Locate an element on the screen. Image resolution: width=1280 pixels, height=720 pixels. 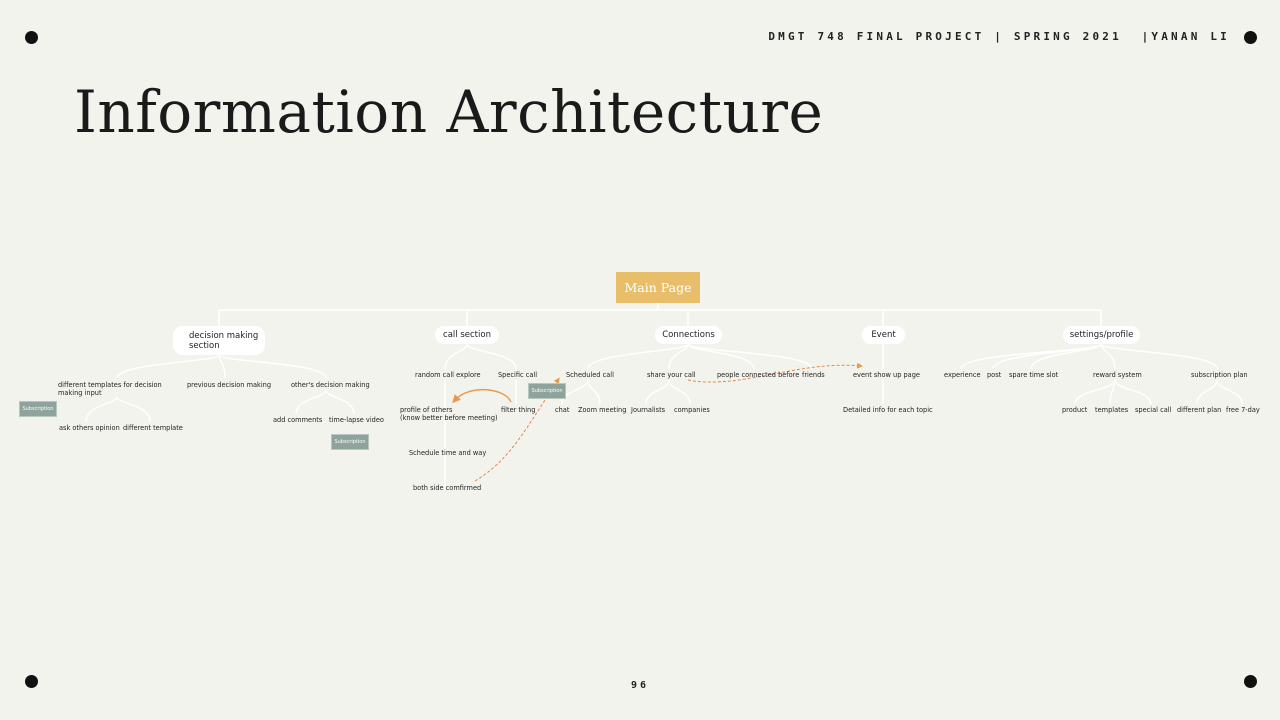
section-decision-making-label: decision making section is located at coordinates (224, 340).